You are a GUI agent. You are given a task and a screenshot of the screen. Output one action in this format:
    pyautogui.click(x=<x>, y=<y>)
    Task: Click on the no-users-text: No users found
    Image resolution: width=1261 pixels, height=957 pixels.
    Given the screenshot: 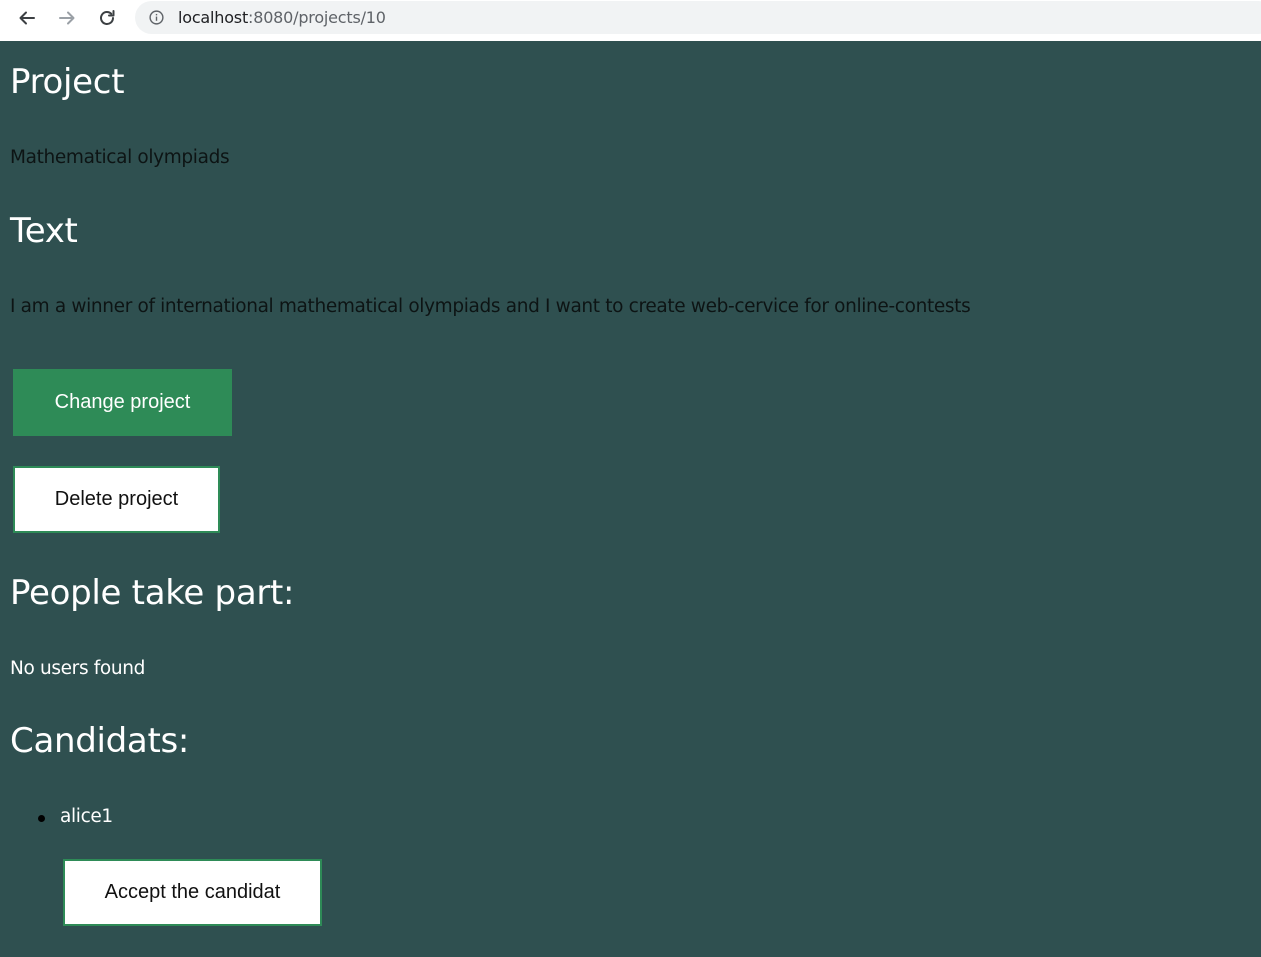 What is the action you would take?
    pyautogui.click(x=78, y=668)
    